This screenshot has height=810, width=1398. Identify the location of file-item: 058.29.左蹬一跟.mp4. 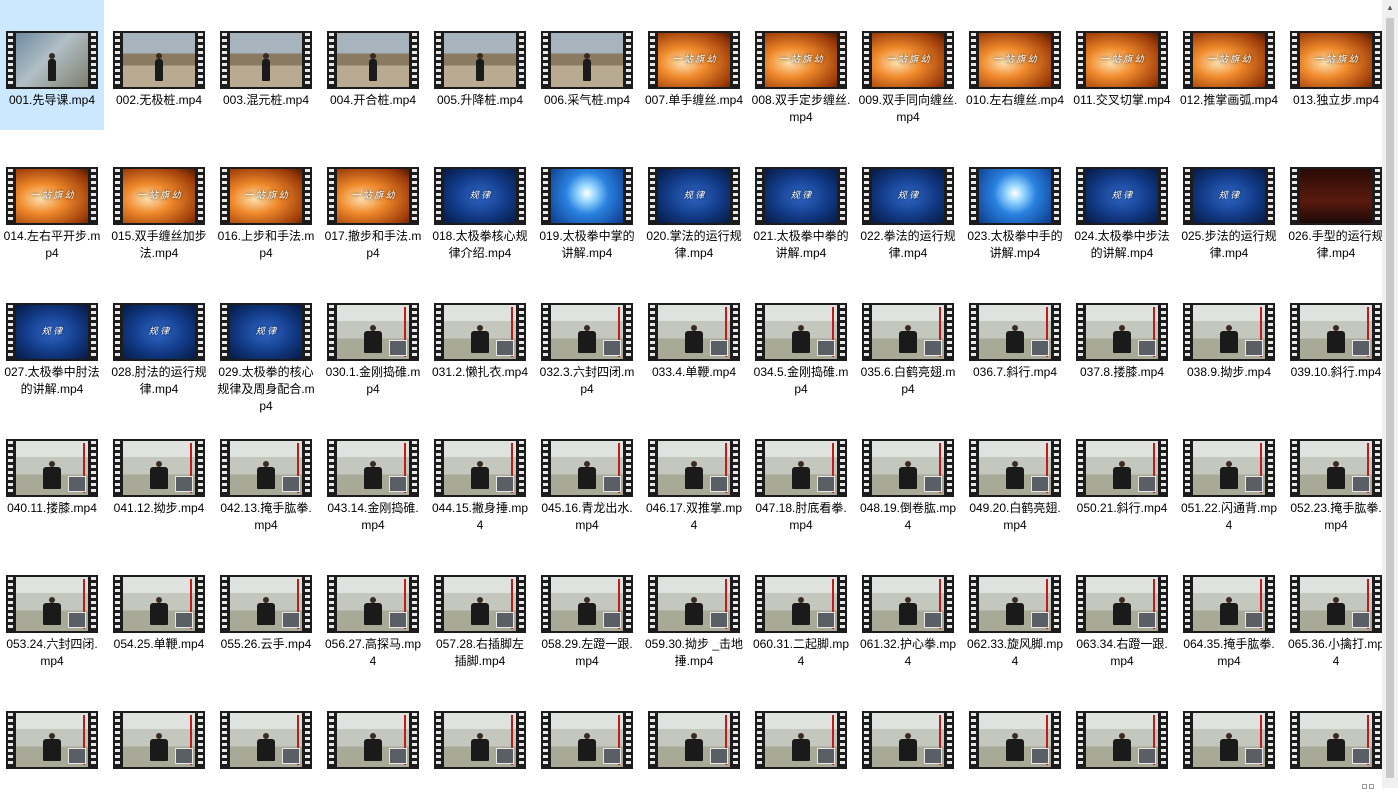
(587, 609).